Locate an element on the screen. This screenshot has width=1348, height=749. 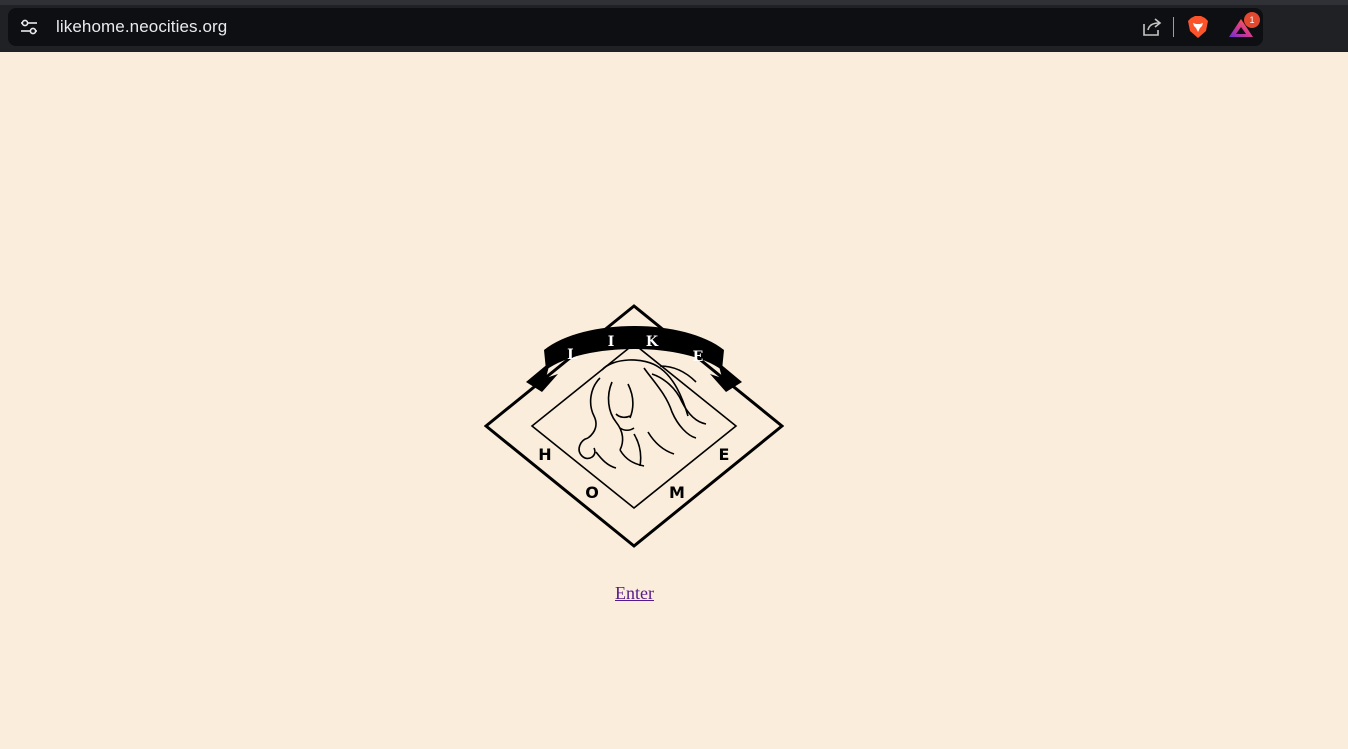
tune-icon is located at coordinates (29, 27).